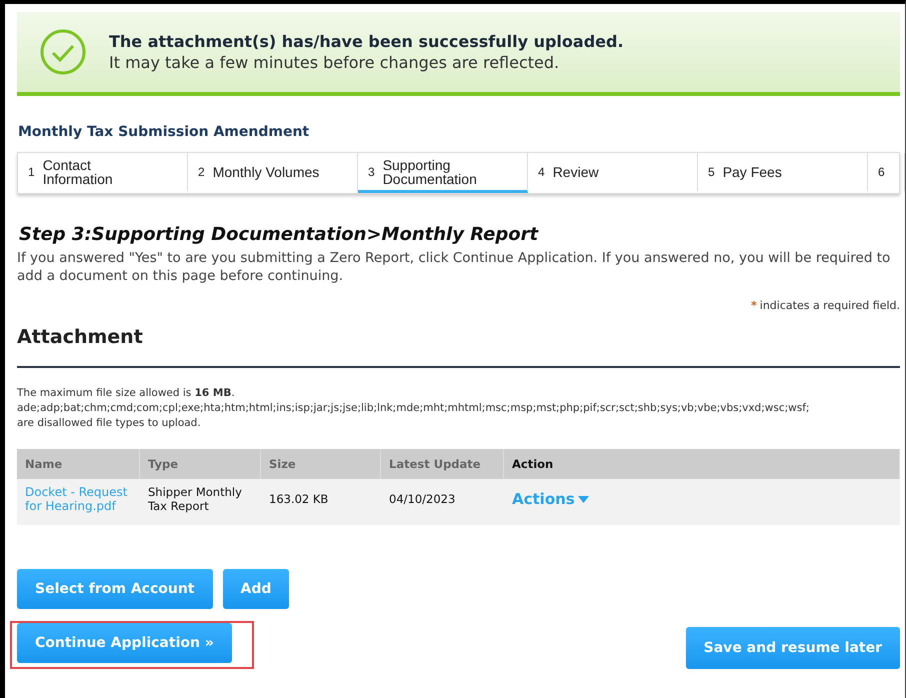 The height and width of the screenshot is (698, 906). What do you see at coordinates (126, 393) in the screenshot?
I see `file-info-text: The maximum file size allowed is 16 MB.` at bounding box center [126, 393].